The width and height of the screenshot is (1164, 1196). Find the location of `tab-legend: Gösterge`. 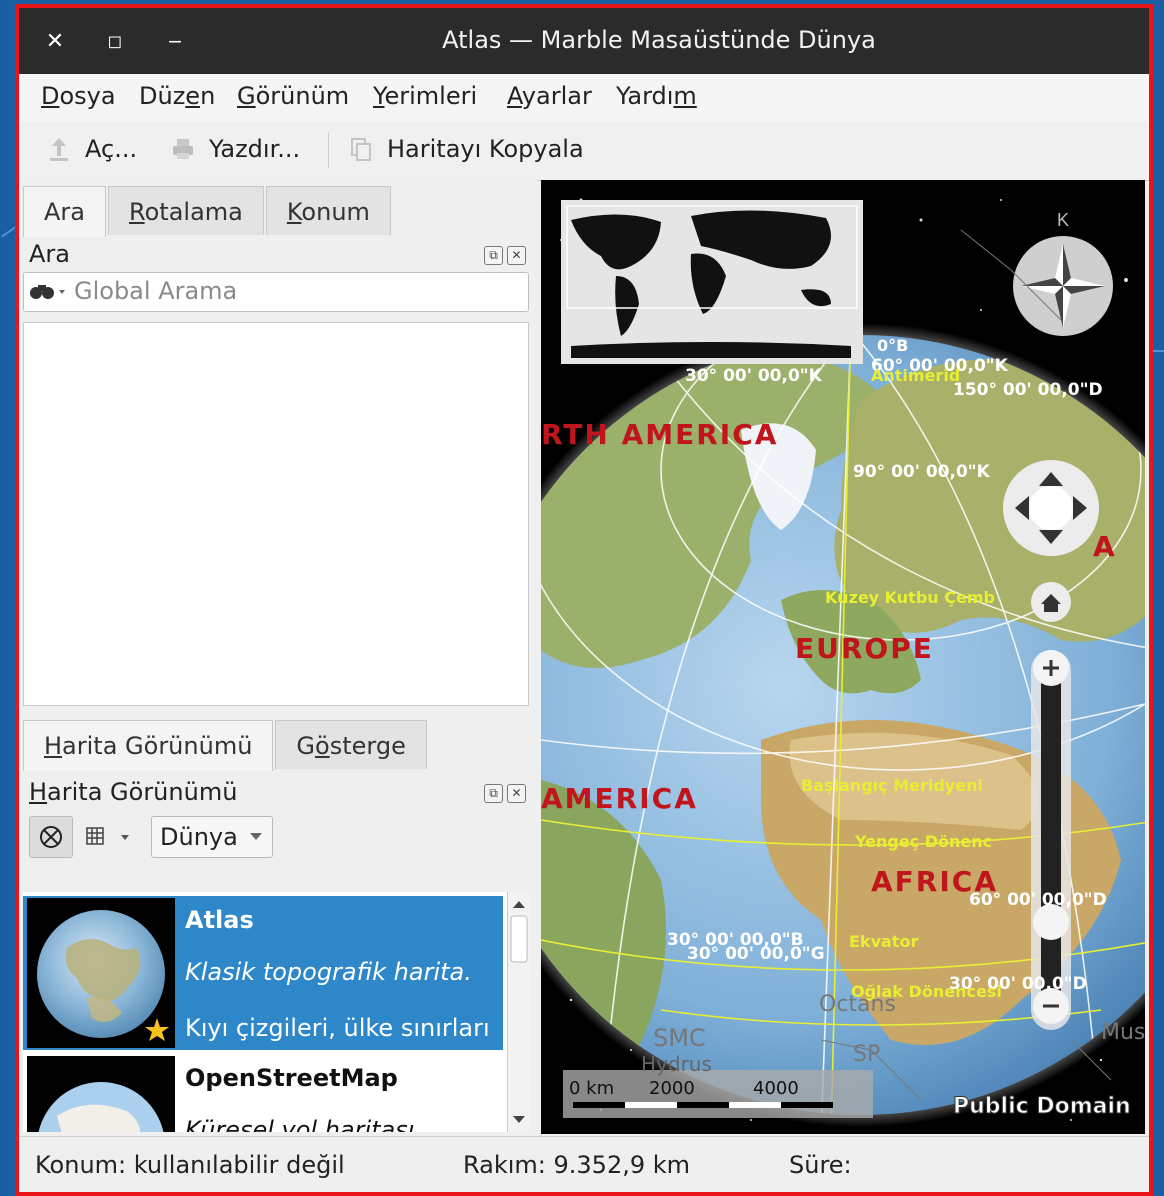

tab-legend: Gösterge is located at coordinates (351, 744).